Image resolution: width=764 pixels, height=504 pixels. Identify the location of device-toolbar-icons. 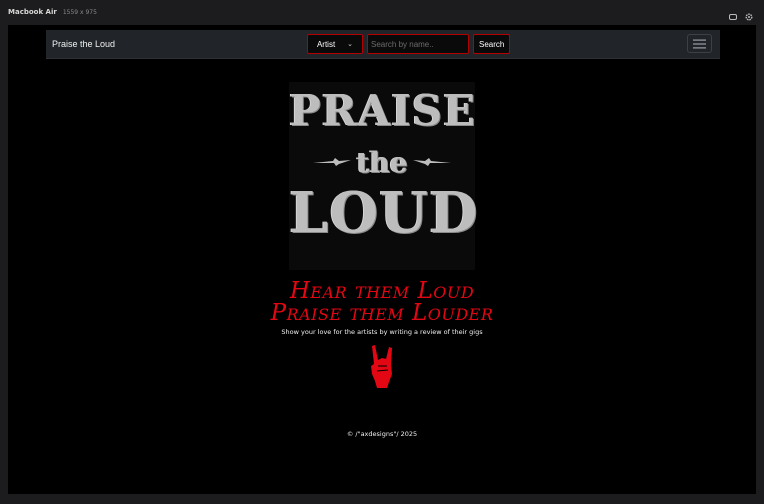
(741, 14).